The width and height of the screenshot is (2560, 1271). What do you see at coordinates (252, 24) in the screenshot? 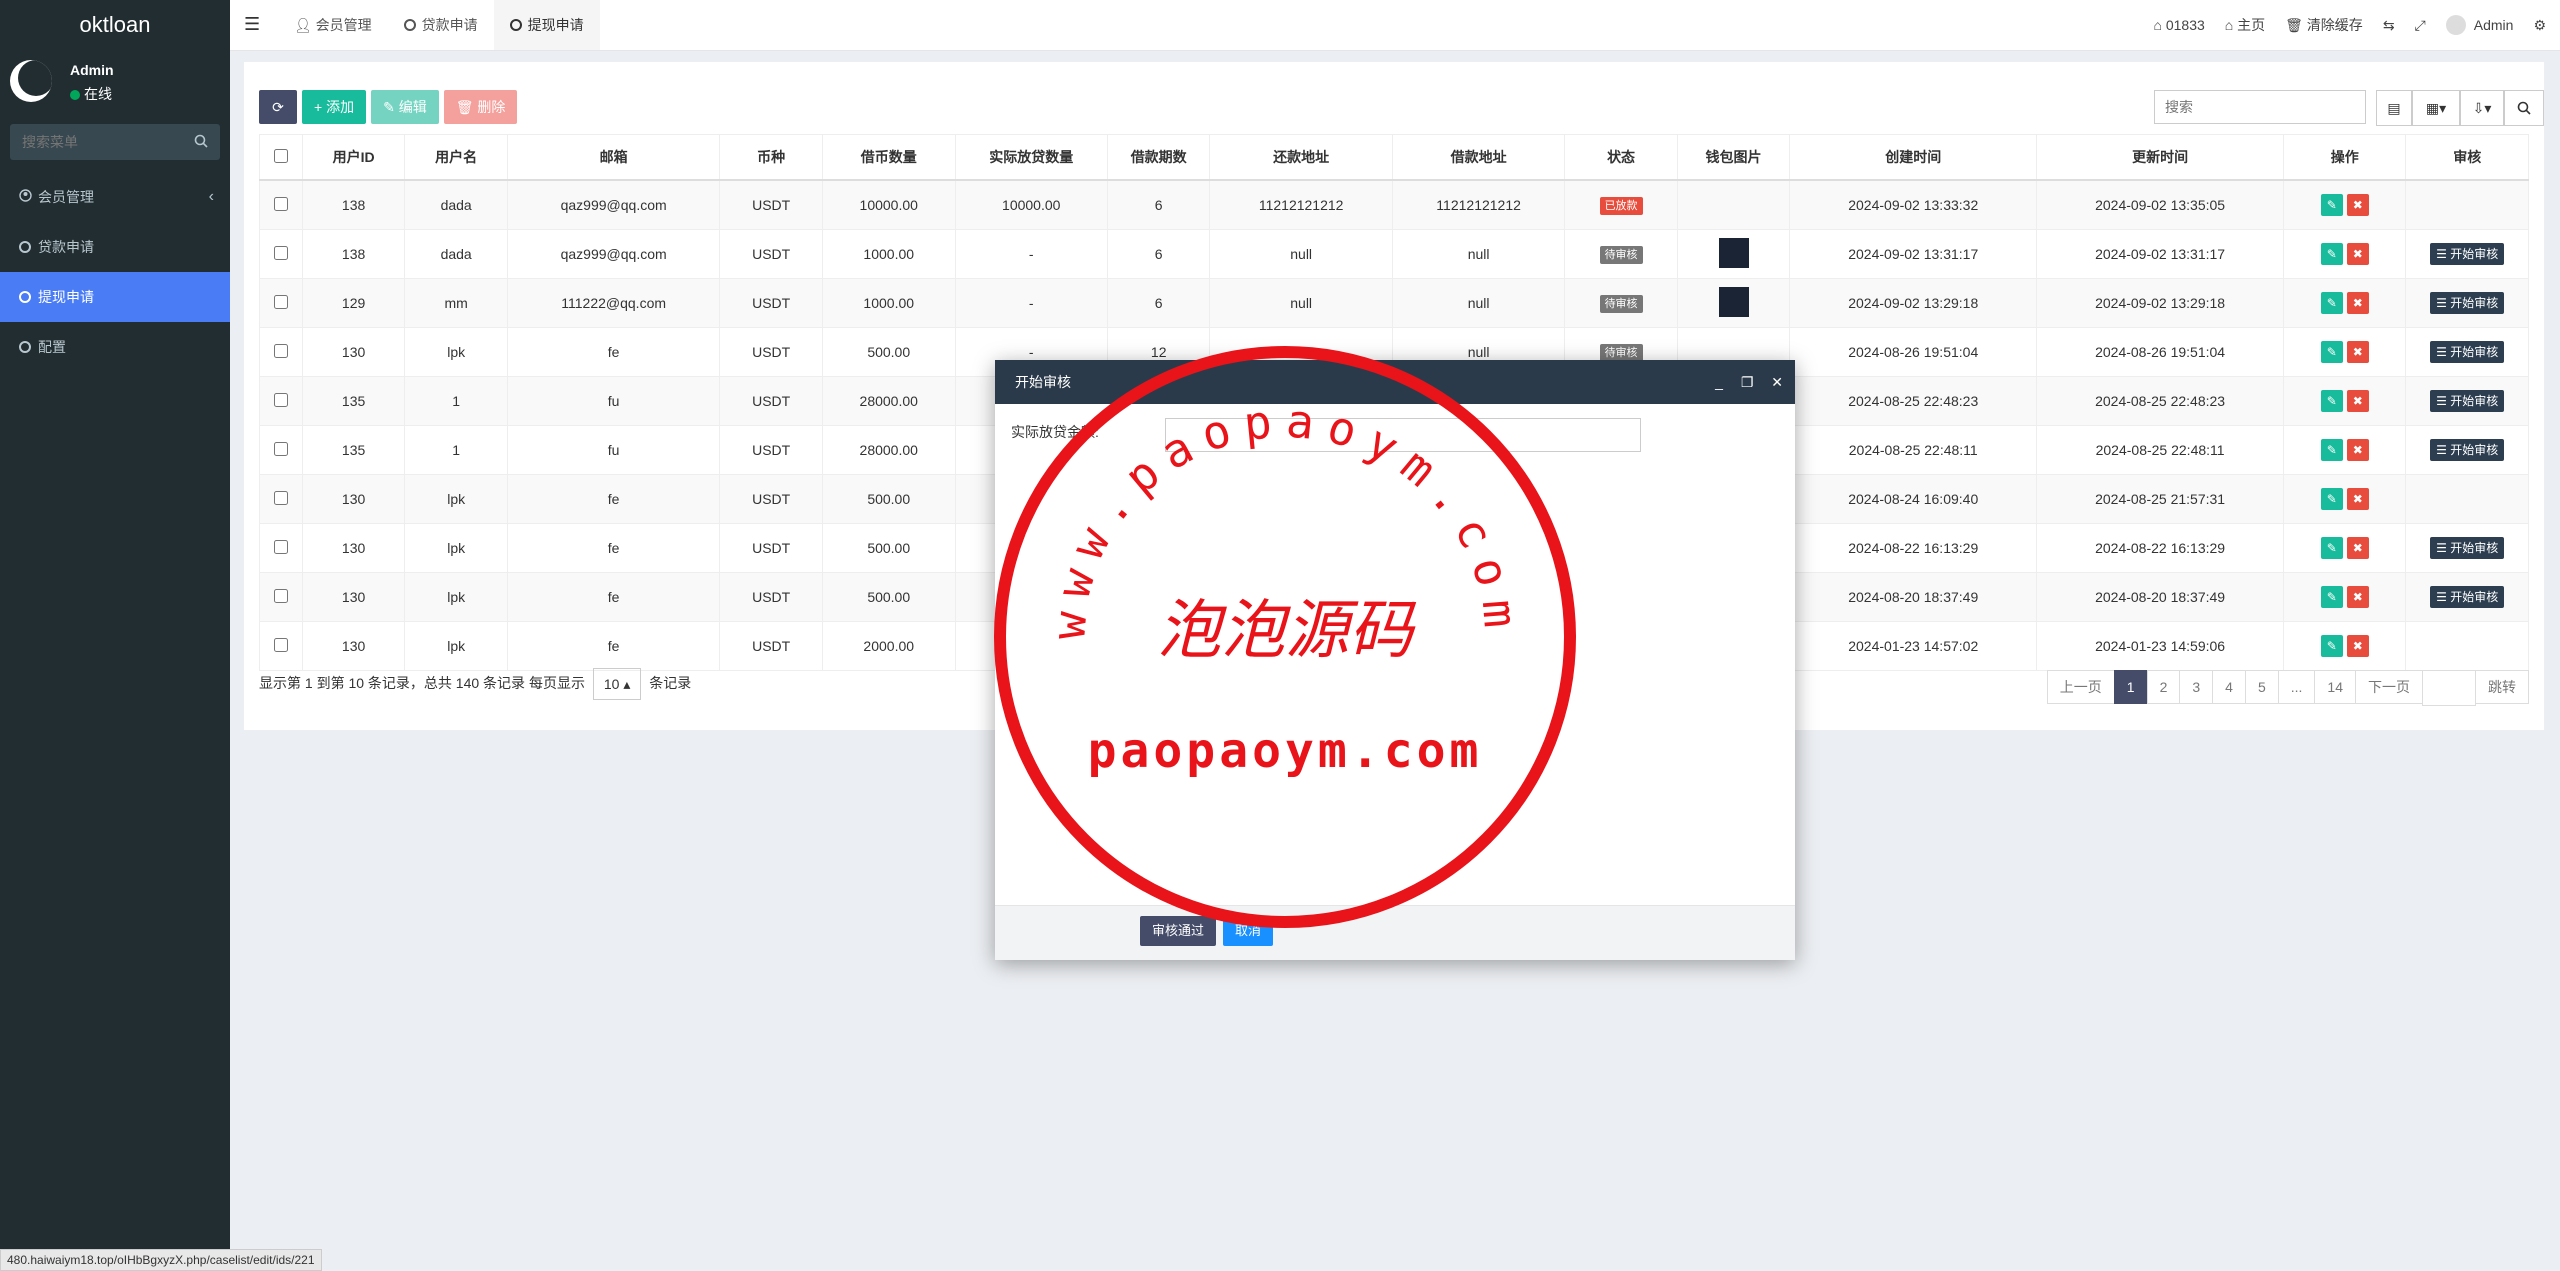
I see `menu-toggle-icon: ☰` at bounding box center [252, 24].